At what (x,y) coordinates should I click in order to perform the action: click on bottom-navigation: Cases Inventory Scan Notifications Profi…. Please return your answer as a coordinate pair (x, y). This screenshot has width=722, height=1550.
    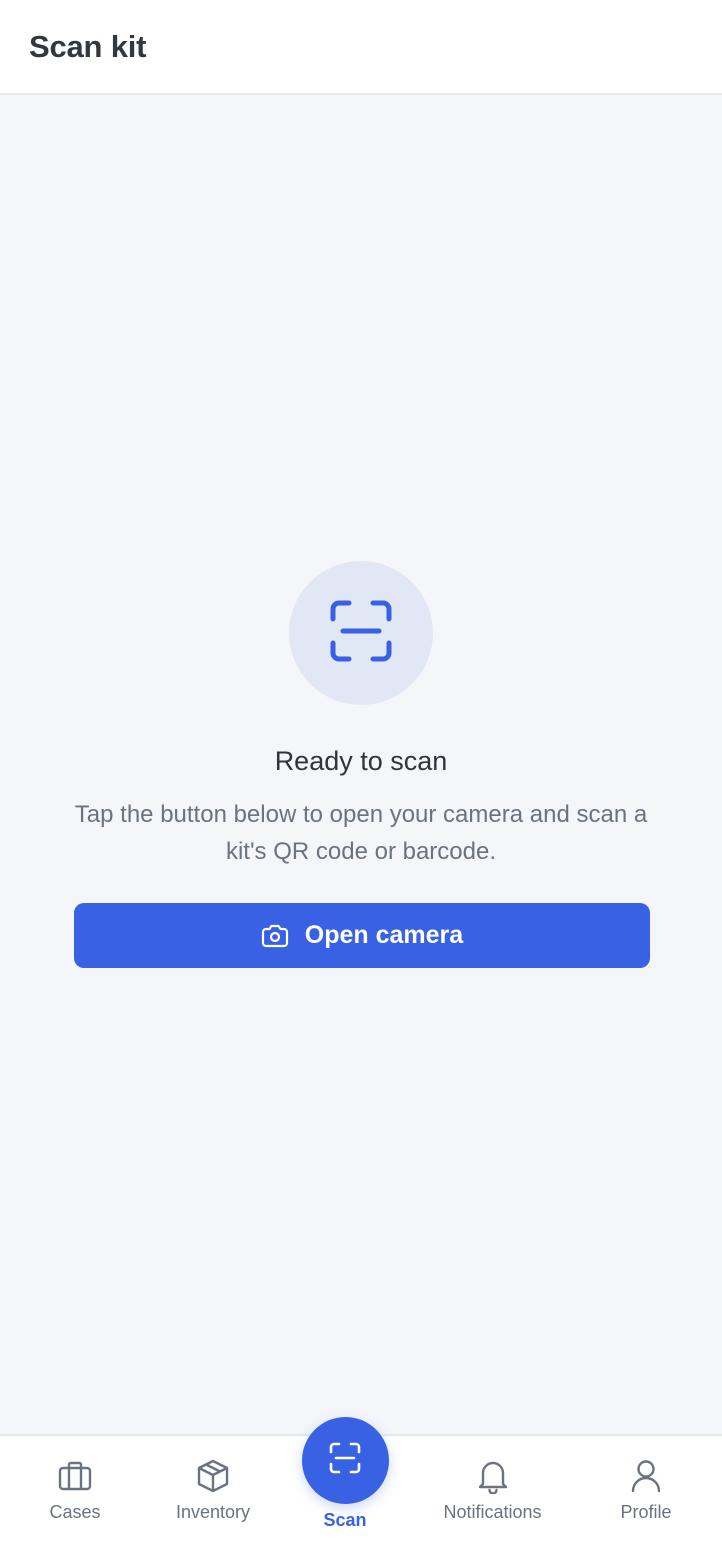
    Looking at the image, I should click on (361, 1483).